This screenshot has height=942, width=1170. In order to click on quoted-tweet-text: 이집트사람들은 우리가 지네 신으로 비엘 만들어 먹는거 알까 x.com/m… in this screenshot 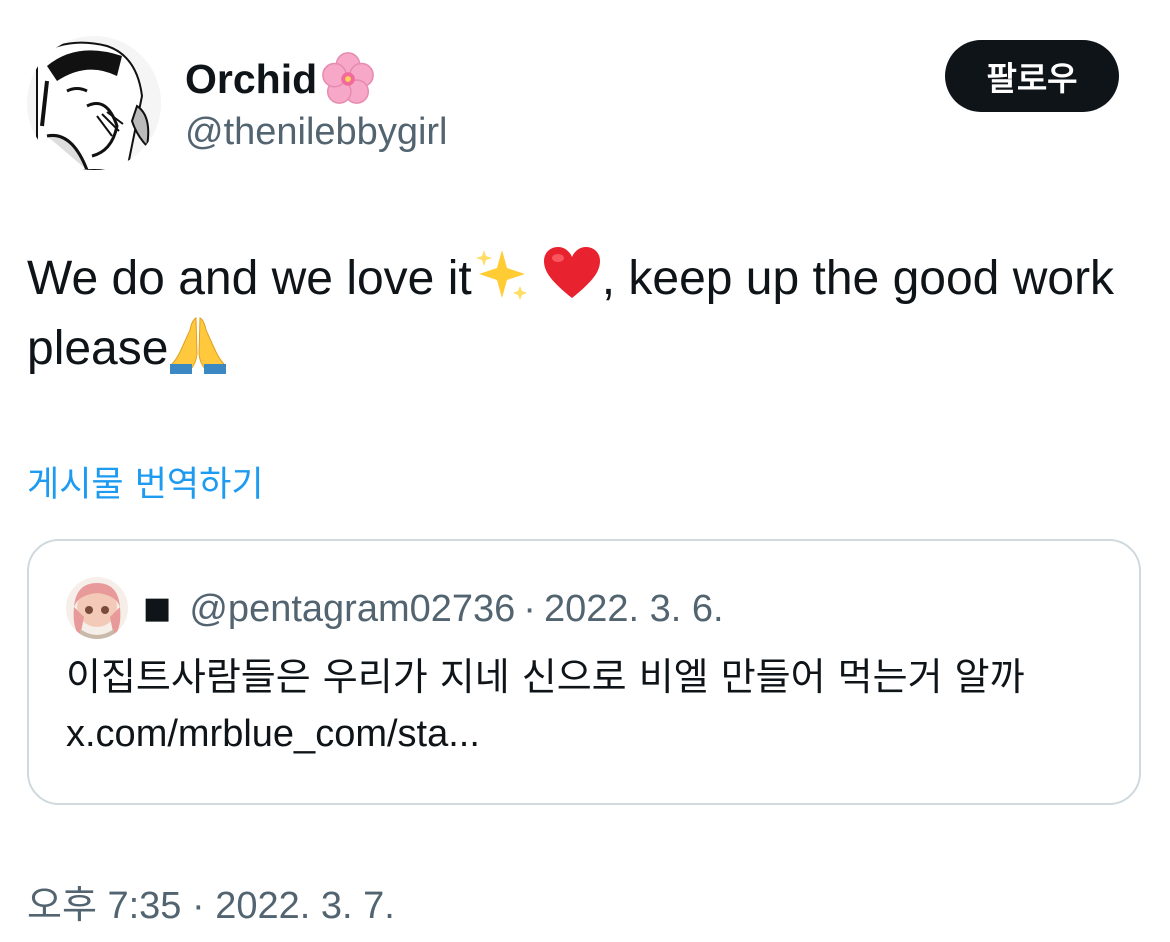, I will do `click(586, 705)`.